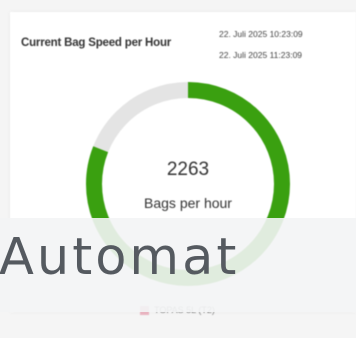  Describe the element at coordinates (188, 203) in the screenshot. I see `gauge-unit: Bags per hour` at that location.